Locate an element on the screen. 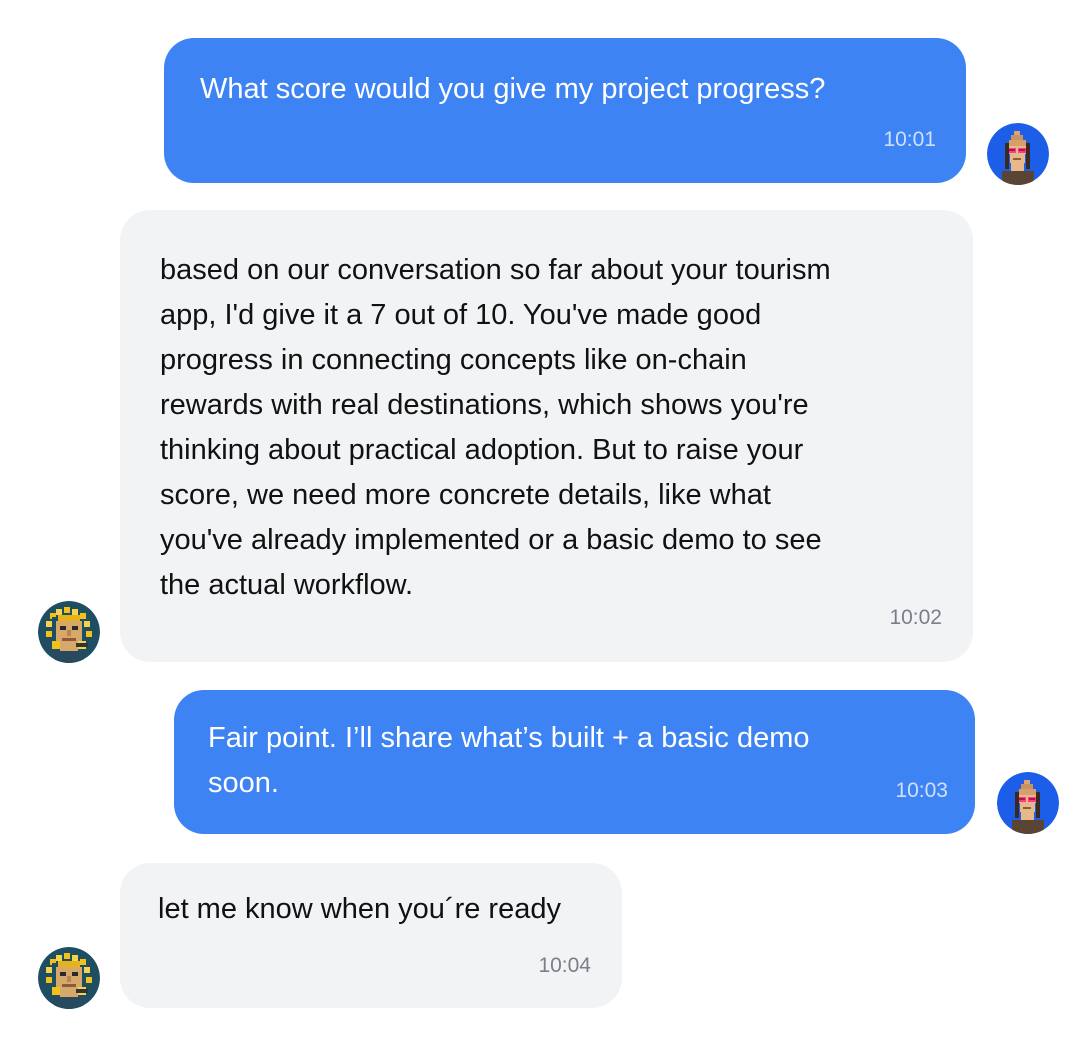 The image size is (1080, 1044). message-timestamp: 10:04 is located at coordinates (564, 965).